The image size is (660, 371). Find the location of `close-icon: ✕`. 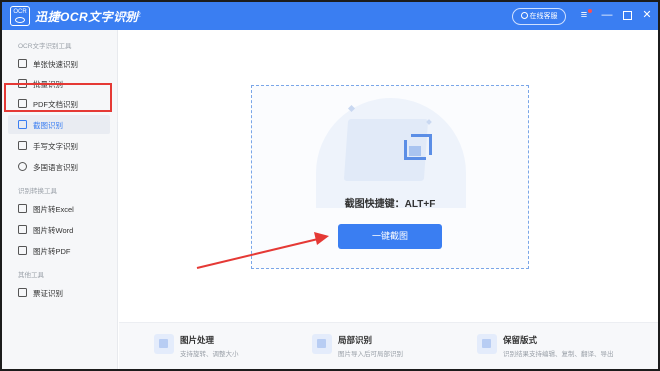

close-icon: ✕ is located at coordinates (647, 16).